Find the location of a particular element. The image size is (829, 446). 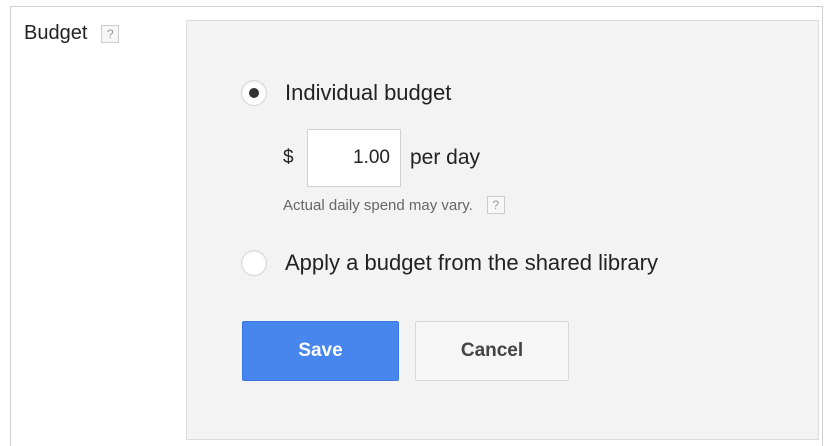

shared-library-label: Apply a budget from the shared library is located at coordinates (471, 263).